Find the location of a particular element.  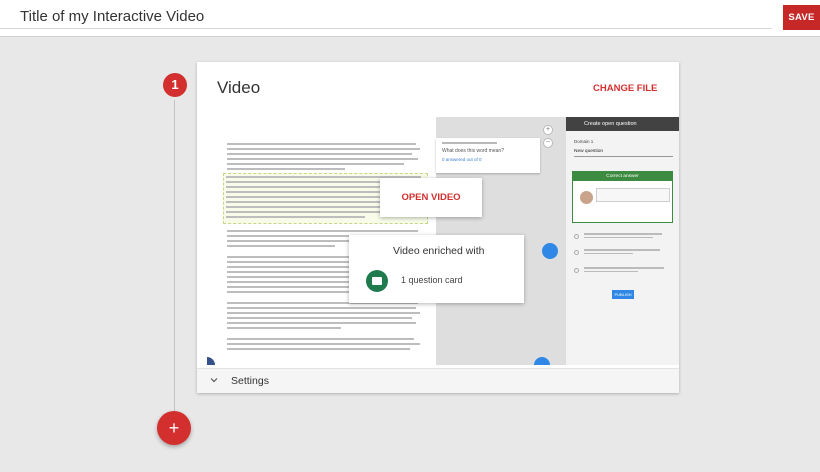

zoom-out-icon: − is located at coordinates (548, 143).